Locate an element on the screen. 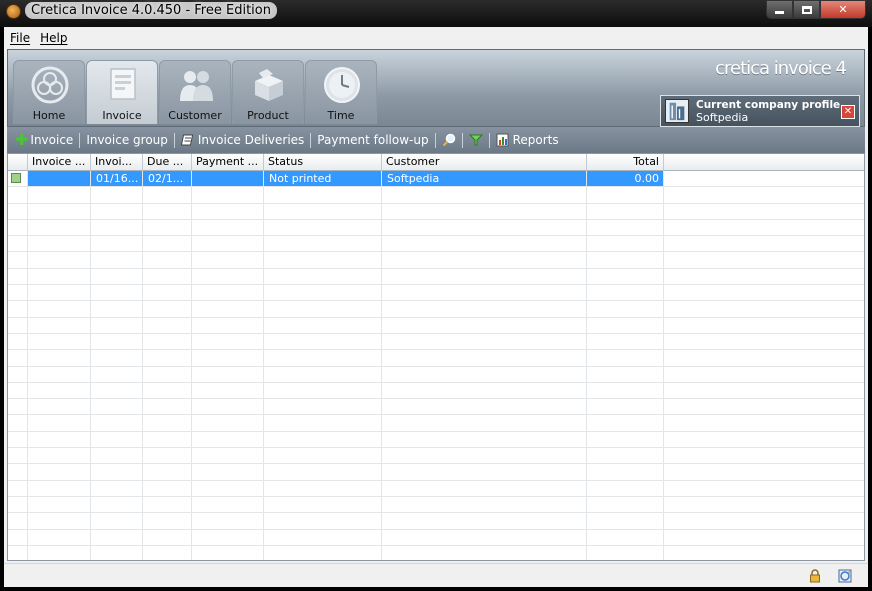  tab-product: Product is located at coordinates (268, 92).